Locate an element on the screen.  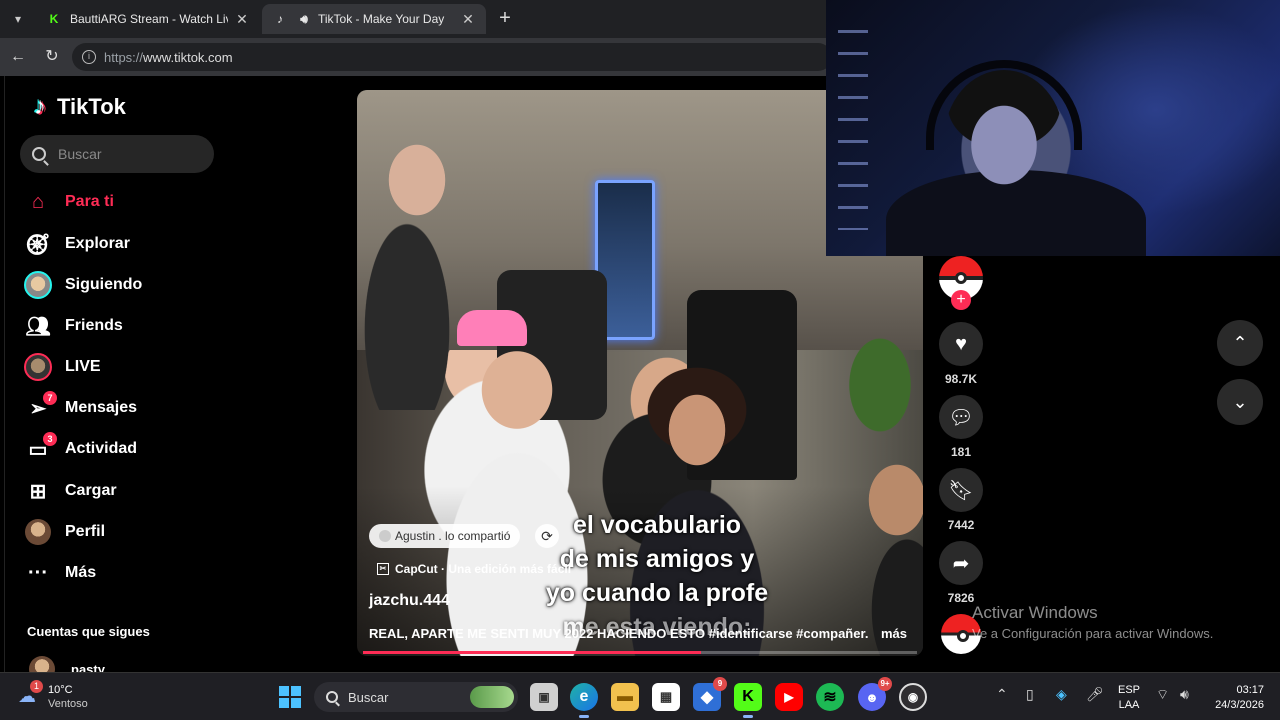
chevron-up-icon: ⌃ is located at coordinates (1240, 342).